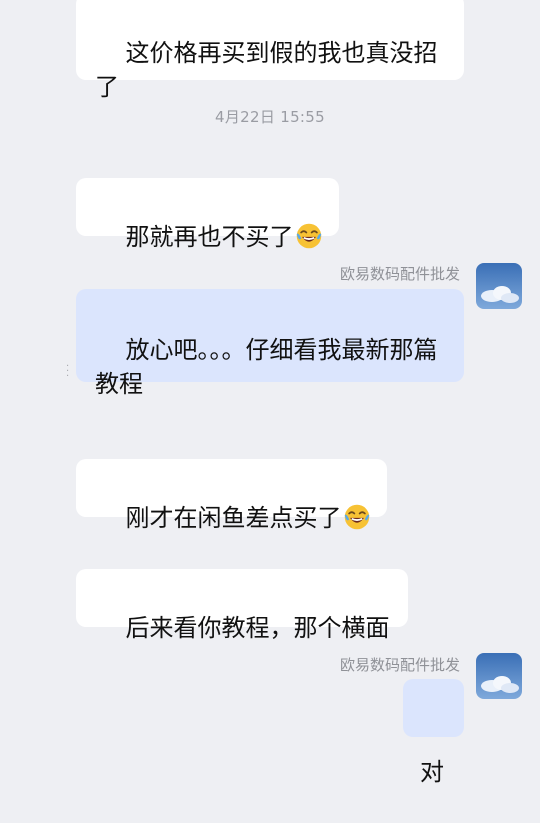 The image size is (540, 823). I want to click on outgoing-message-bubble: 放心吧。。。仔细看我最新那篇 教程, so click(270, 343).